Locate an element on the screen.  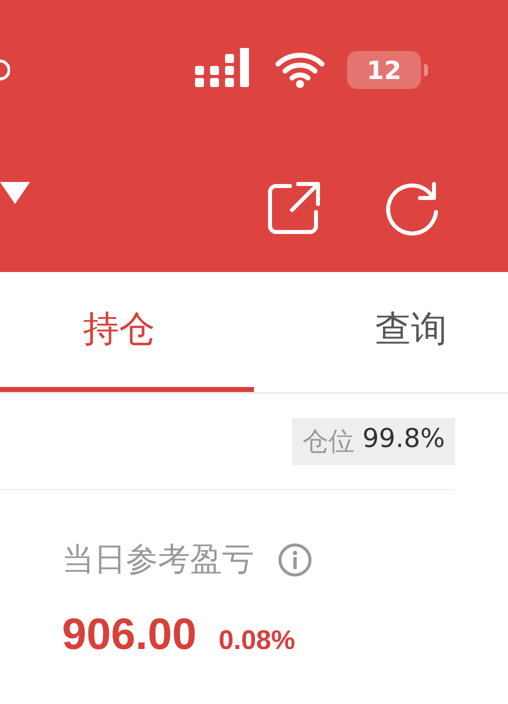
pnl-amount: 906.00 is located at coordinates (129, 635).